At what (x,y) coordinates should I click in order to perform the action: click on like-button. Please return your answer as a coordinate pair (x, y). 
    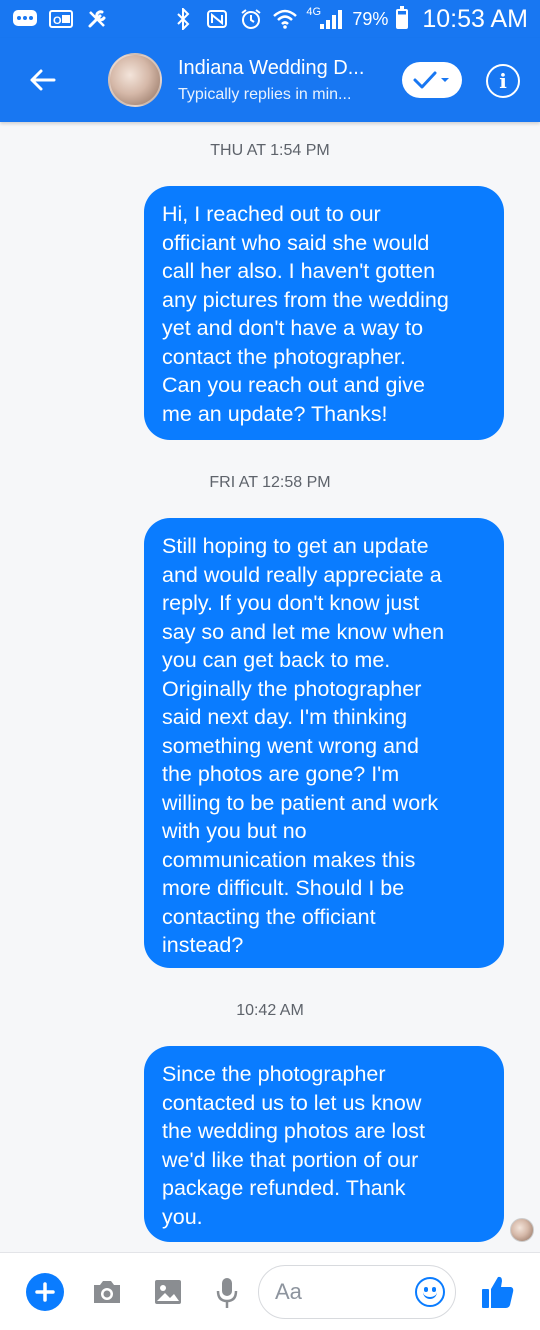
    Looking at the image, I should click on (498, 1292).